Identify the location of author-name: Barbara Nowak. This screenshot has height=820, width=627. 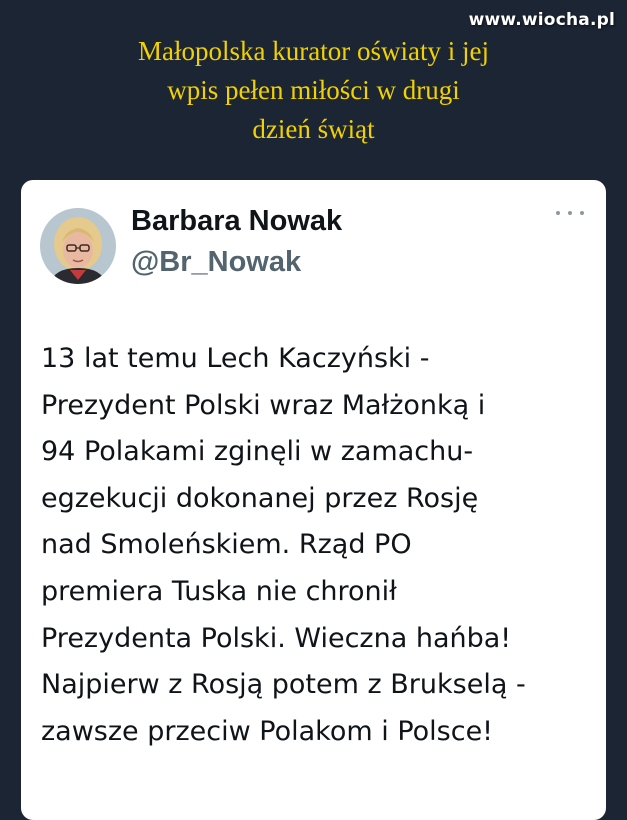
(236, 221).